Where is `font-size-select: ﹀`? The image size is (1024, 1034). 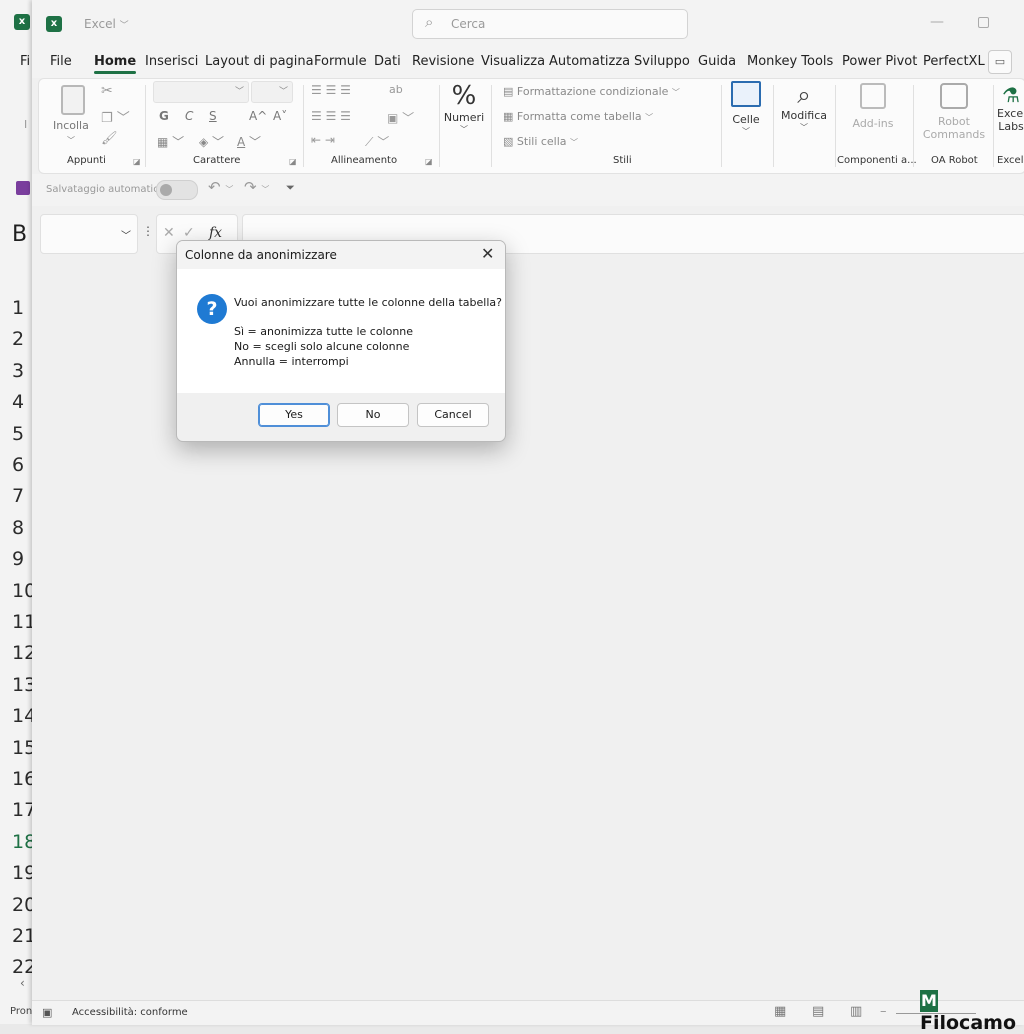
font-size-select: ﹀ is located at coordinates (272, 92).